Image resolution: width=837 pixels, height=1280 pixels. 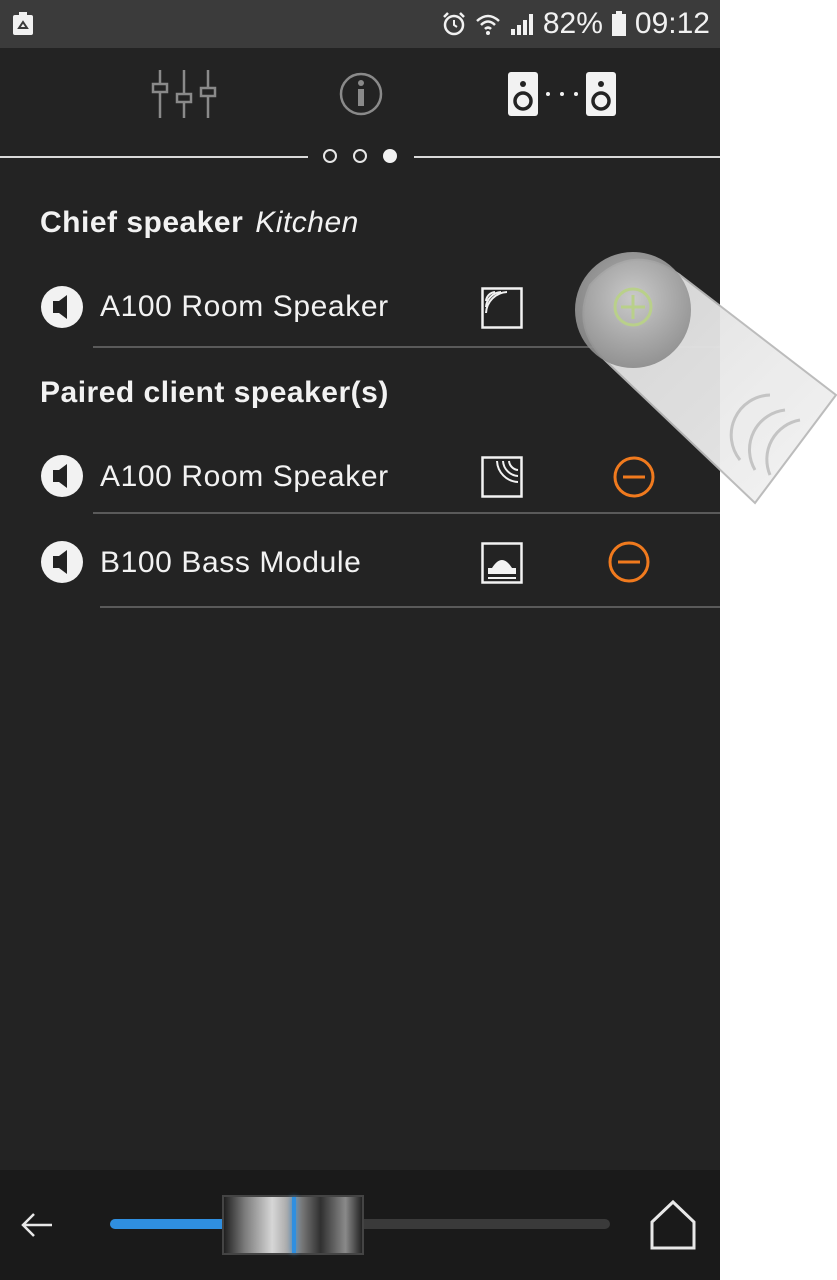 What do you see at coordinates (361, 94) in the screenshot?
I see `info-icon` at bounding box center [361, 94].